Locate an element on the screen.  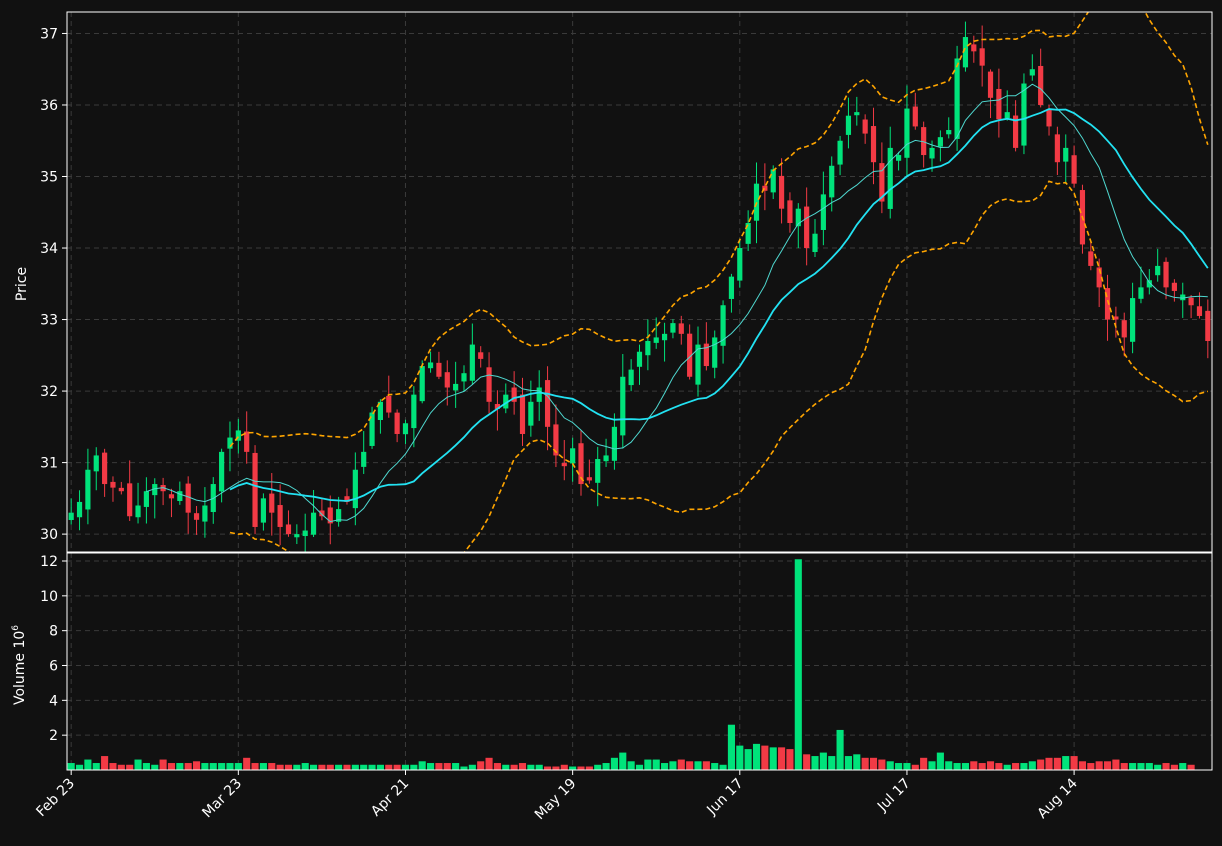
x-tick-label: Aug 14 is located at coordinates (1058, 798).